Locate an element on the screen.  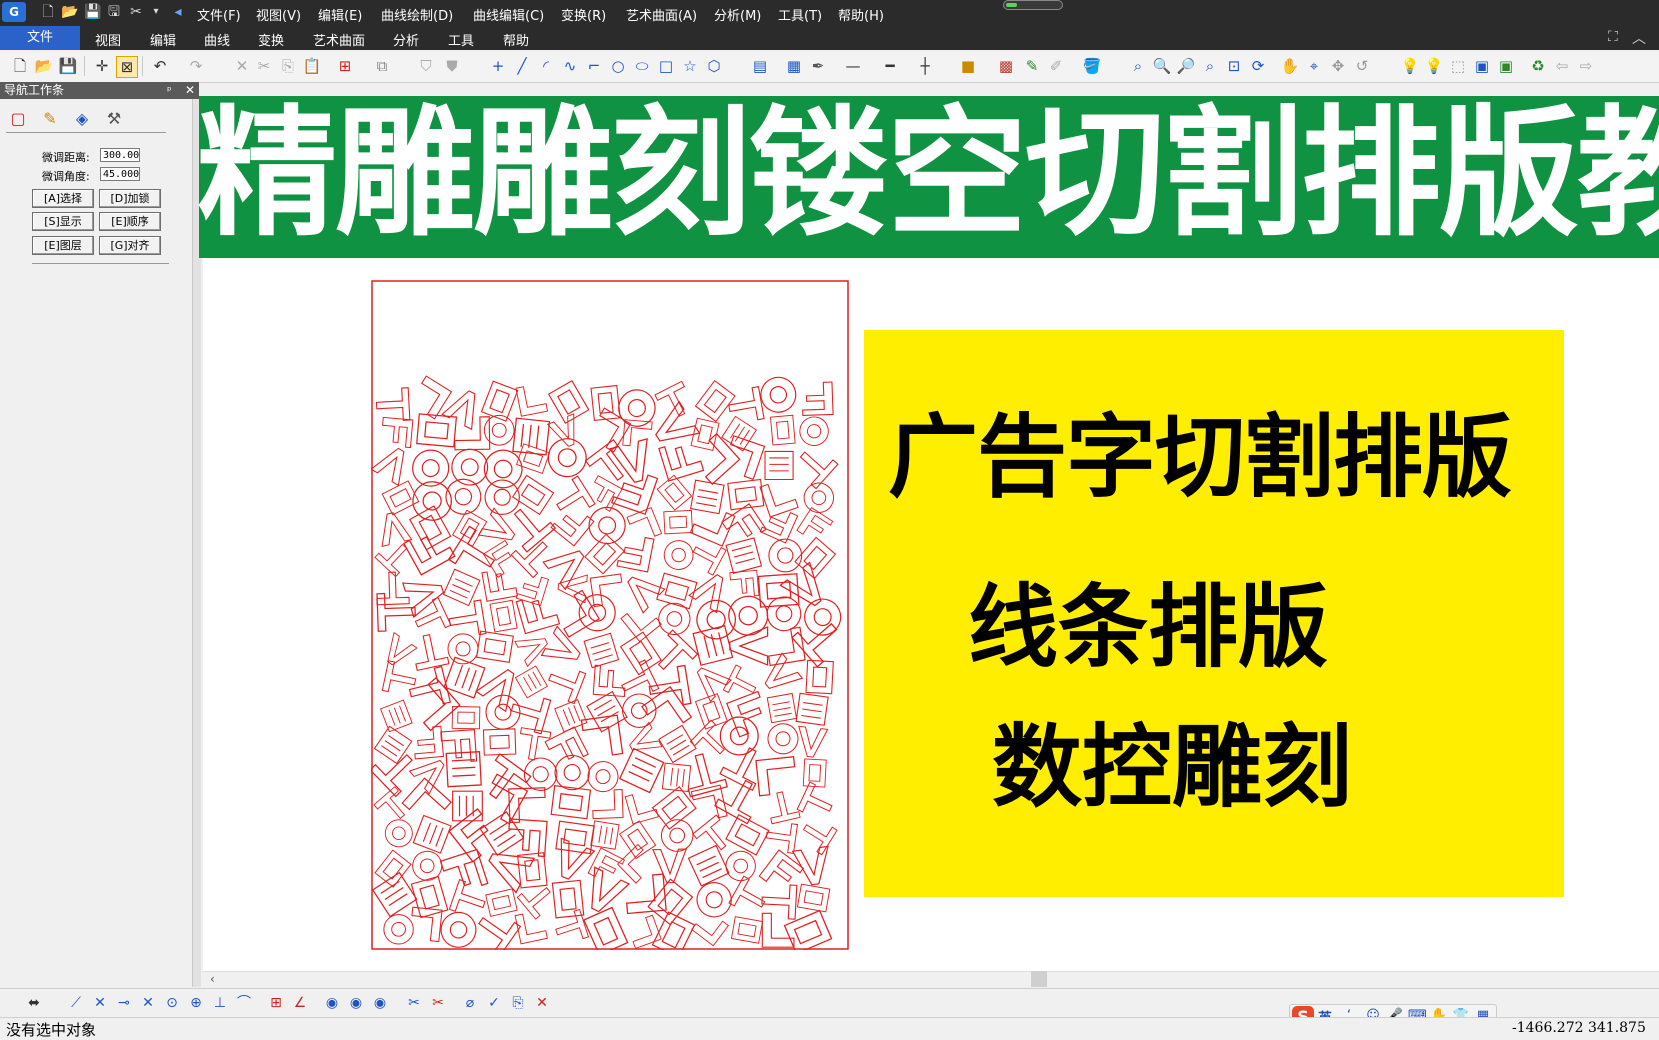
tab-file: 文件 is located at coordinates (40, 38).